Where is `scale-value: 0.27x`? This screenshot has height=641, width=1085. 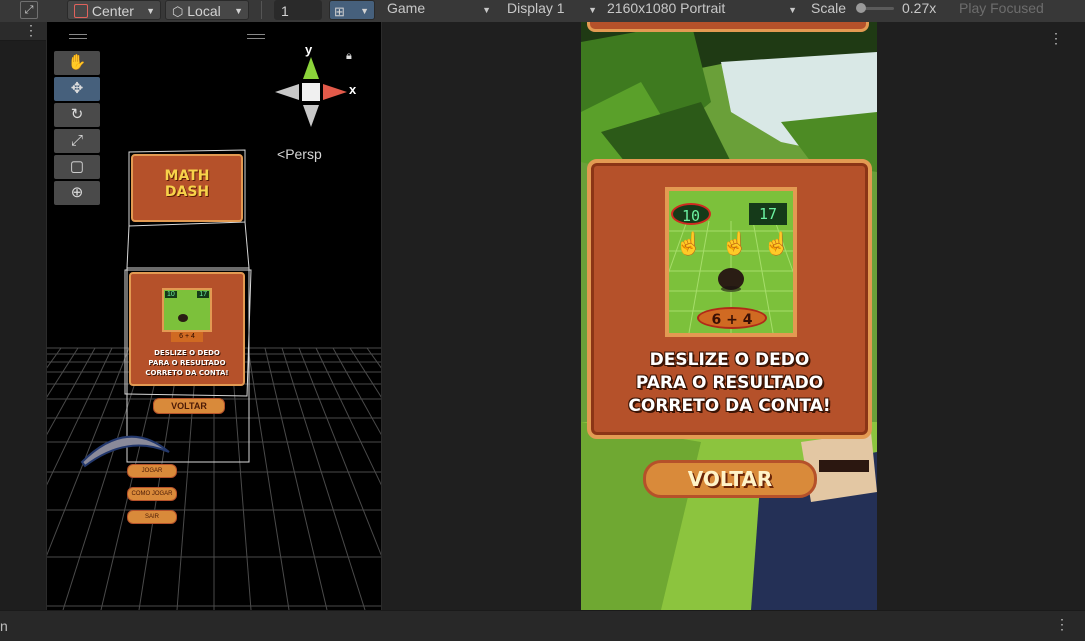 scale-value: 0.27x is located at coordinates (919, 8).